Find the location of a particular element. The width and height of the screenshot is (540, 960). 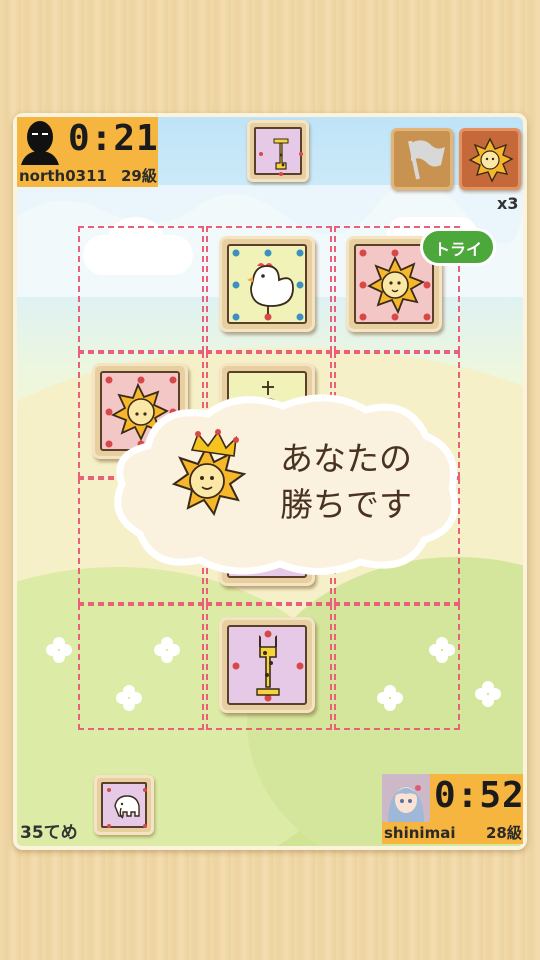

player-rank: 28級 is located at coordinates (504, 833).